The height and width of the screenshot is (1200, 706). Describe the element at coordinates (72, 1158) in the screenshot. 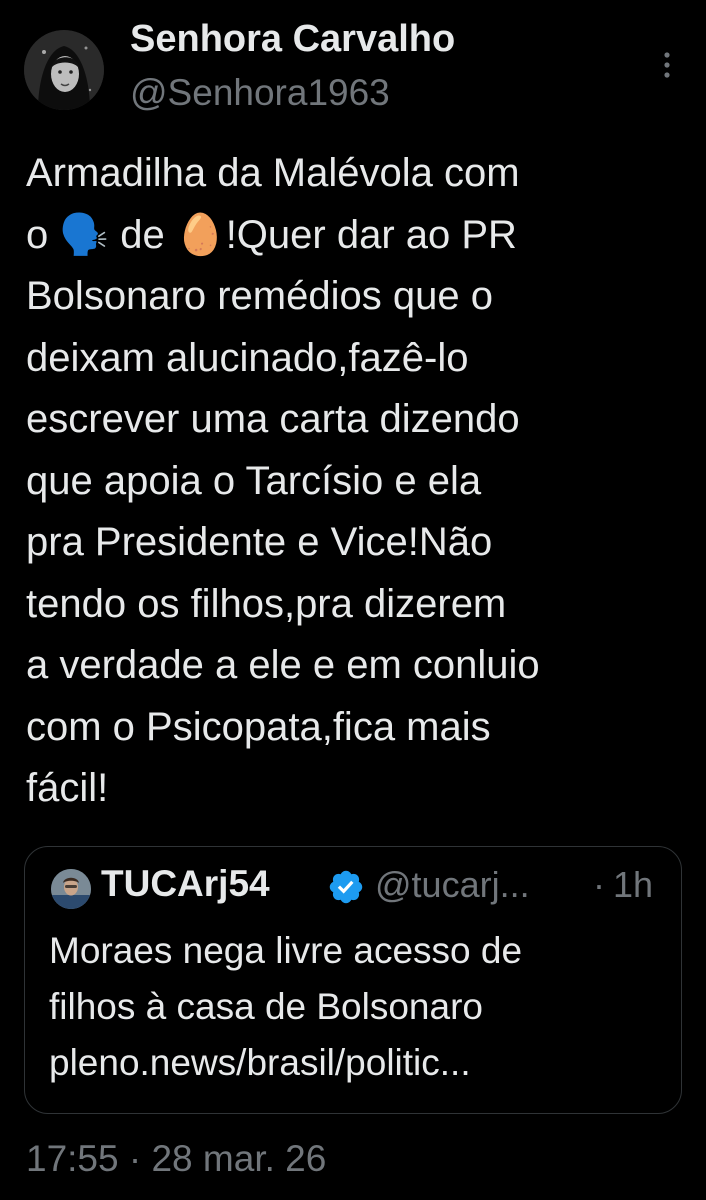

I see `tweet-time: 17:55` at that location.